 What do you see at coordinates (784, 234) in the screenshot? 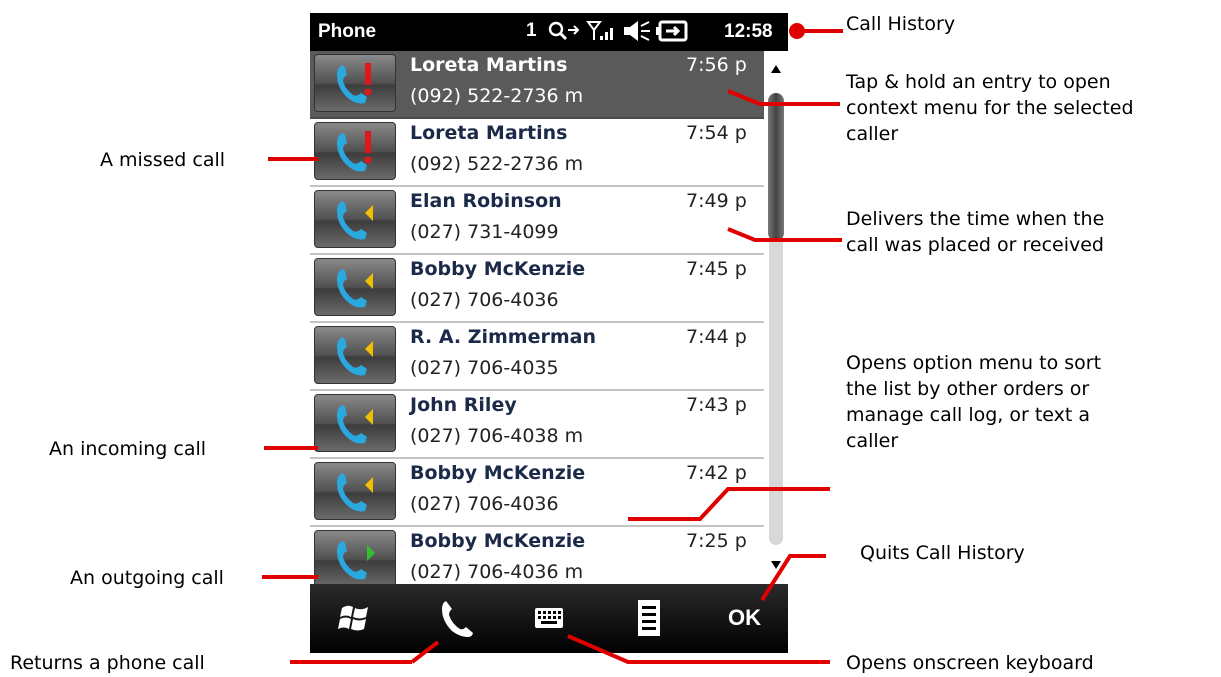
I see `pointer-delivers-time` at bounding box center [784, 234].